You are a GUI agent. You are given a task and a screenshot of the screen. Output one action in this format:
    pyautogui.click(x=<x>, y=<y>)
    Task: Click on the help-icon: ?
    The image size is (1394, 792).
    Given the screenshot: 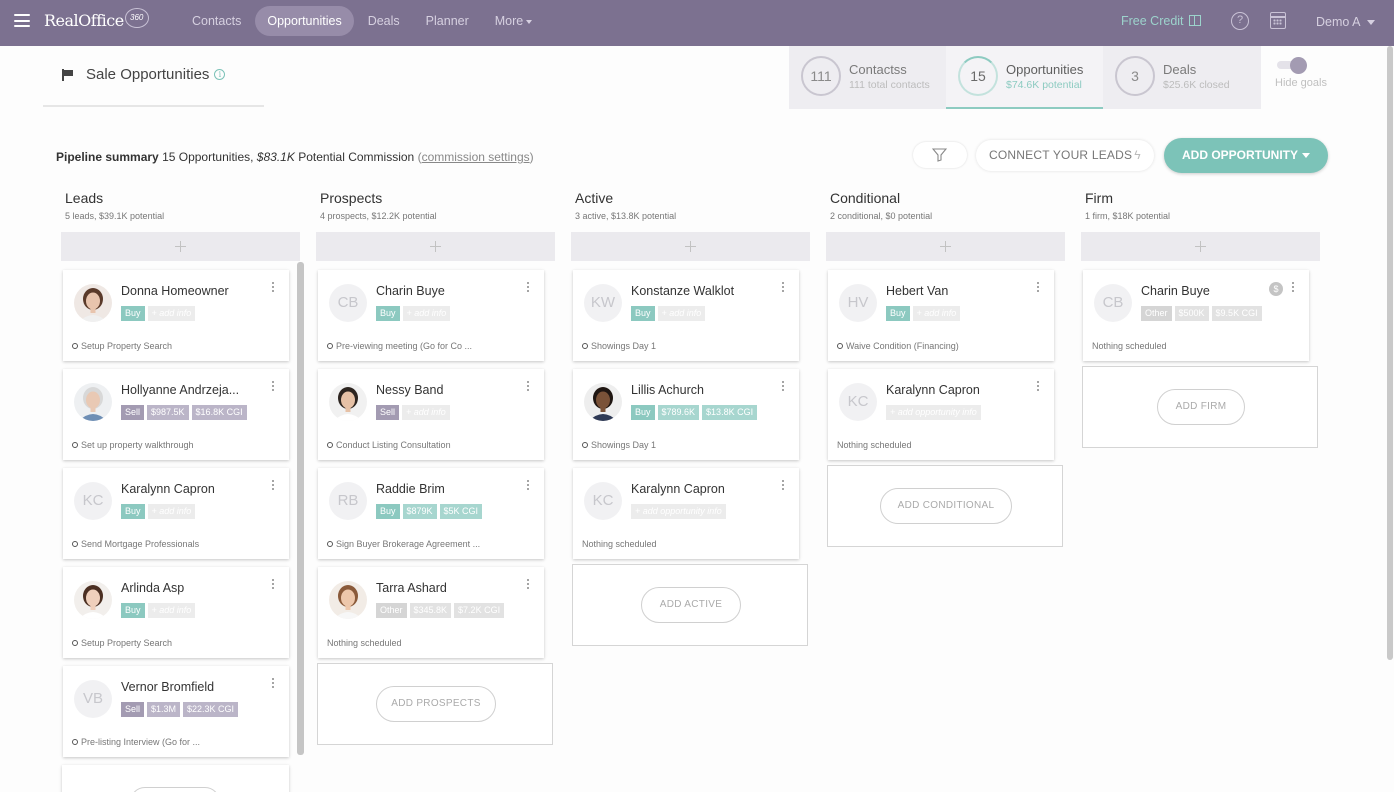 What is the action you would take?
    pyautogui.click(x=1240, y=21)
    